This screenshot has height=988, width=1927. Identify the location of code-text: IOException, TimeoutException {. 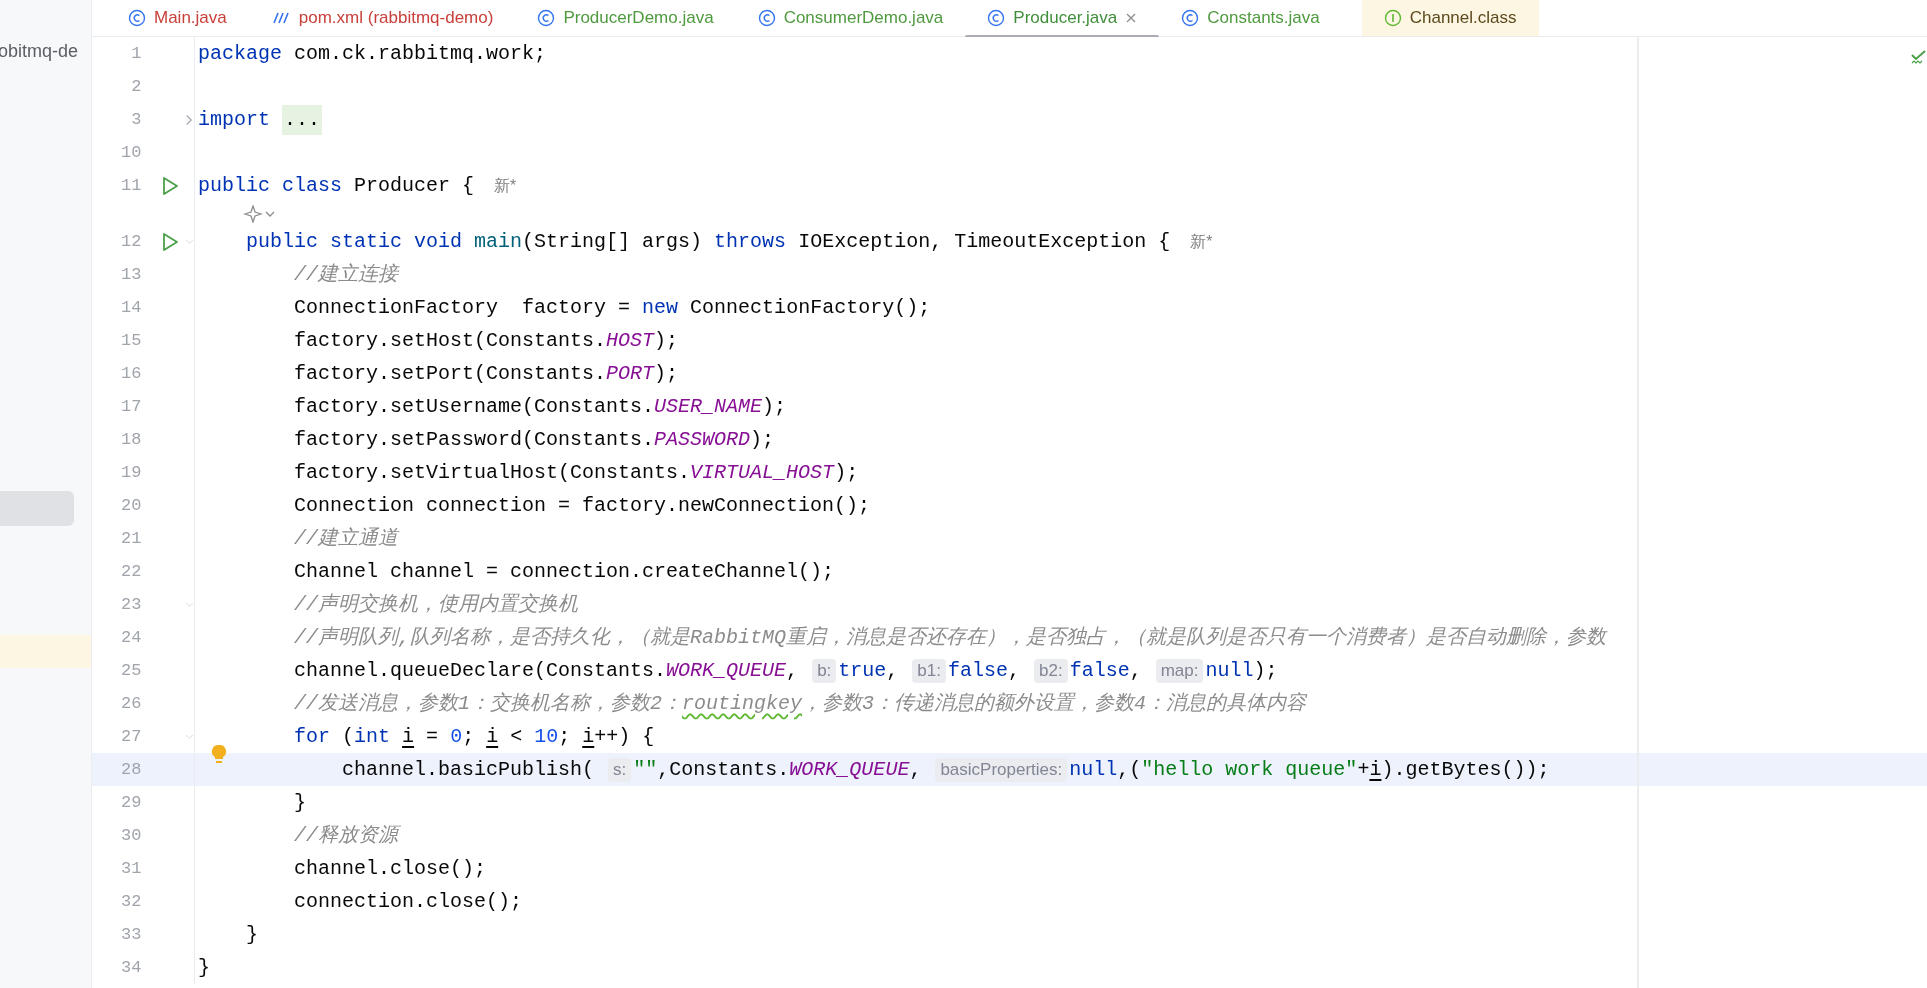
(985, 241).